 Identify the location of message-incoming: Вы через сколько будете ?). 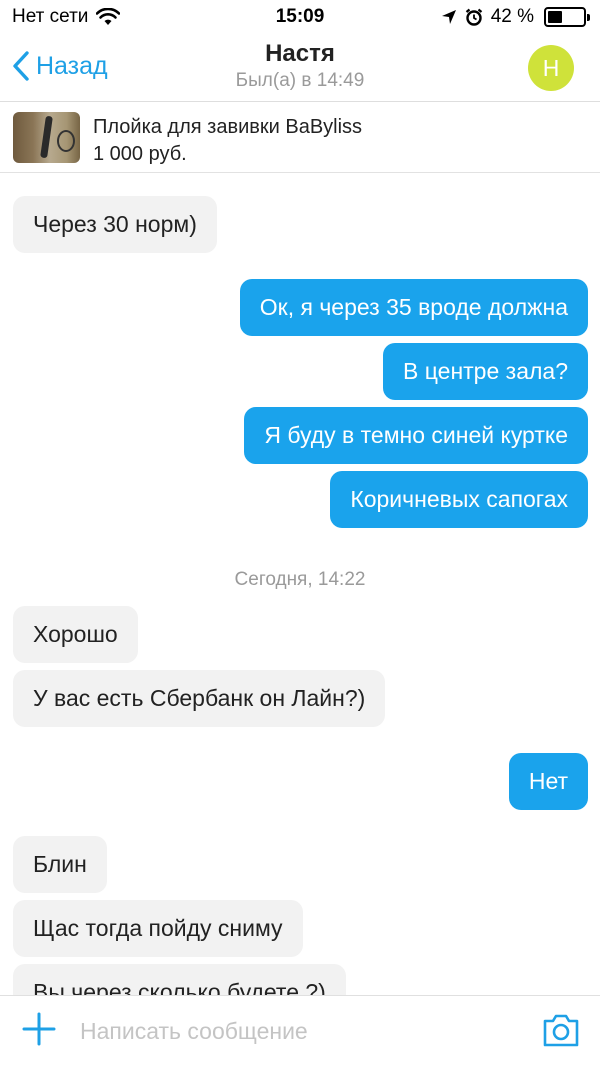
(179, 979).